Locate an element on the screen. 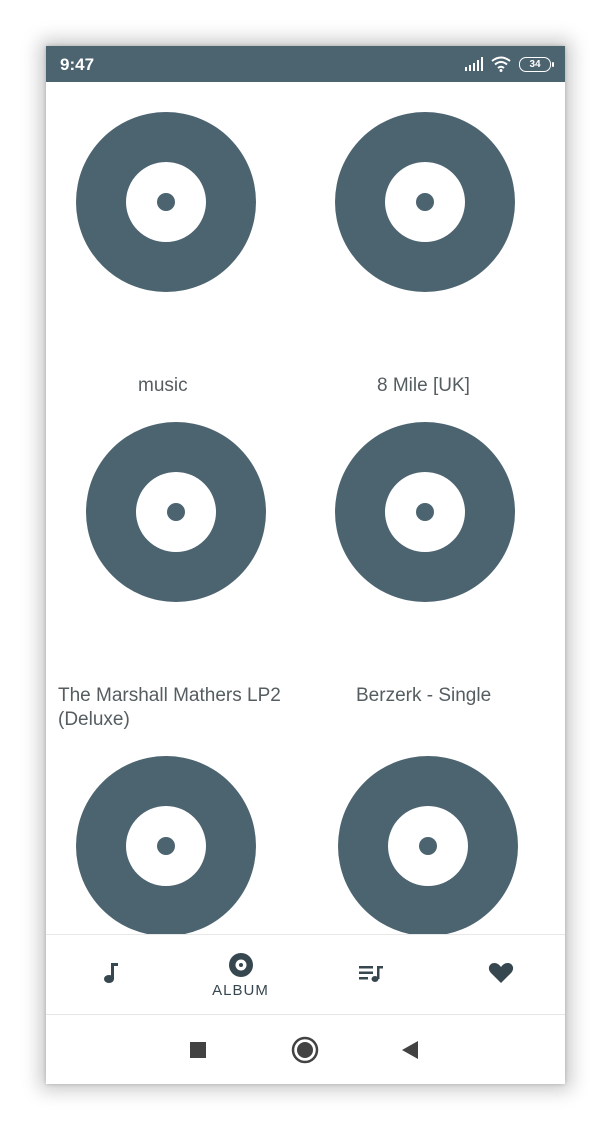 The height and width of the screenshot is (1130, 611). status-icons: 34 is located at coordinates (509, 64).